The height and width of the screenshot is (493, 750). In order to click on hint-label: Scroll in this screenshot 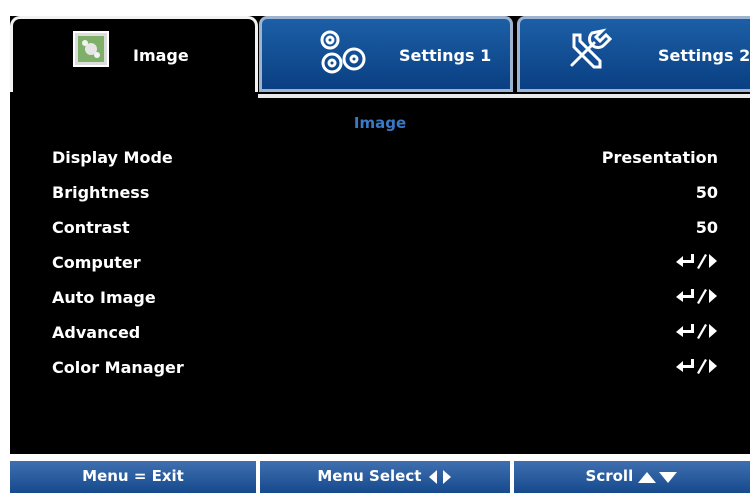, I will do `click(609, 476)`.